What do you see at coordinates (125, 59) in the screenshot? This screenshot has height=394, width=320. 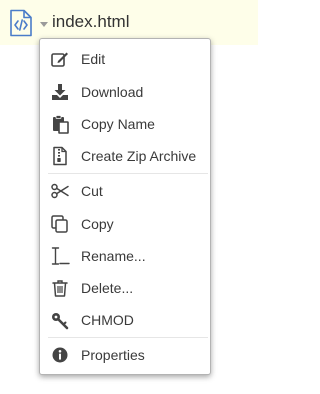 I see `menu-item-edit: Edit` at bounding box center [125, 59].